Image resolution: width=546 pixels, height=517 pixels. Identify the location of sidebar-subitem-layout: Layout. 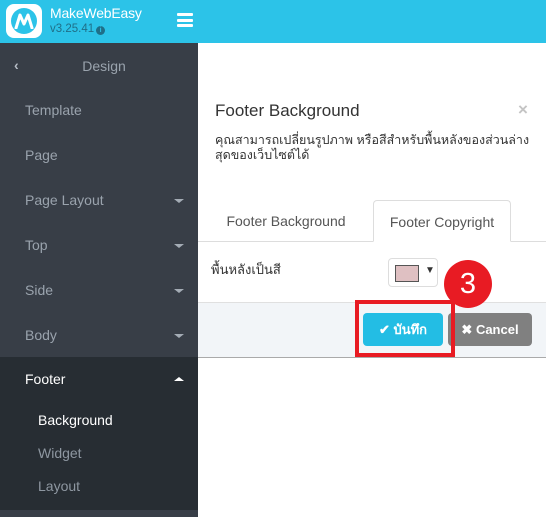
(59, 486).